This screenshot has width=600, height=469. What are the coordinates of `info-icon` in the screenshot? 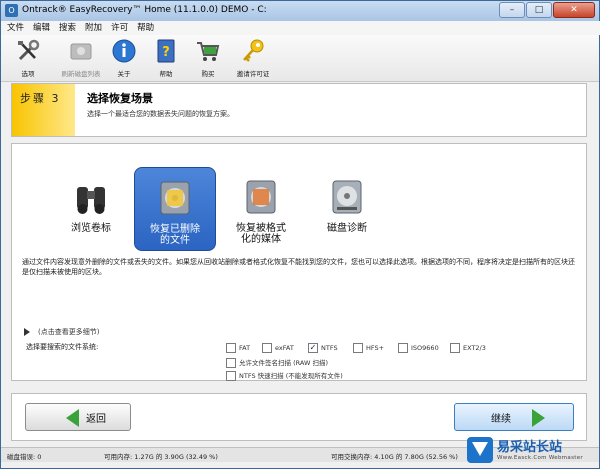 It's located at (124, 51).